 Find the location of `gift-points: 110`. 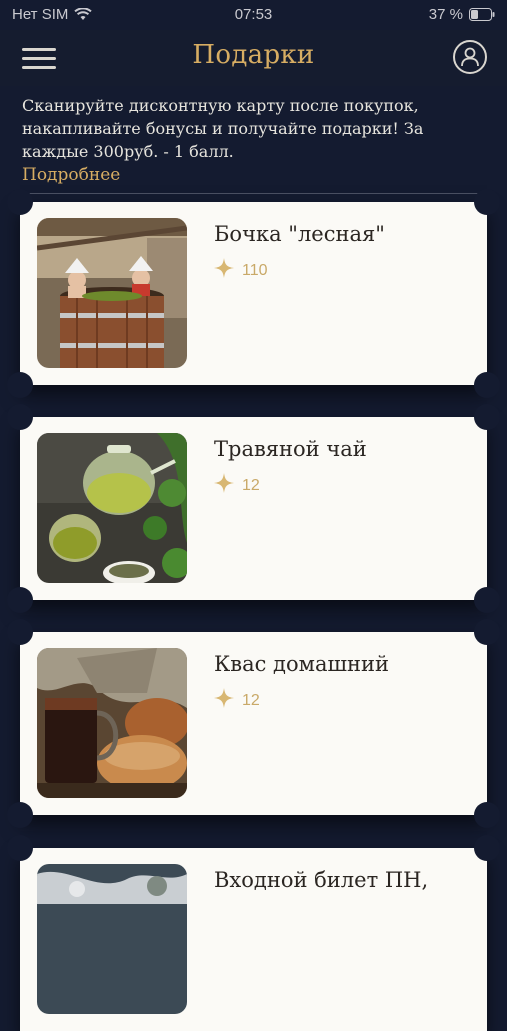

gift-points: 110 is located at coordinates (241, 270).